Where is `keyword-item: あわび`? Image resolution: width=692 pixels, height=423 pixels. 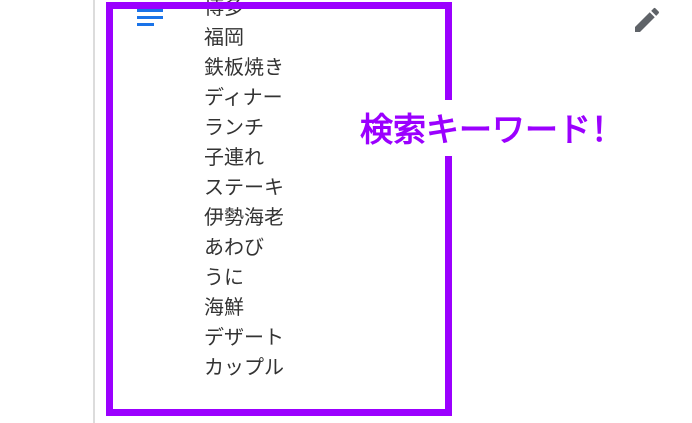
keyword-item: あわび is located at coordinates (234, 247).